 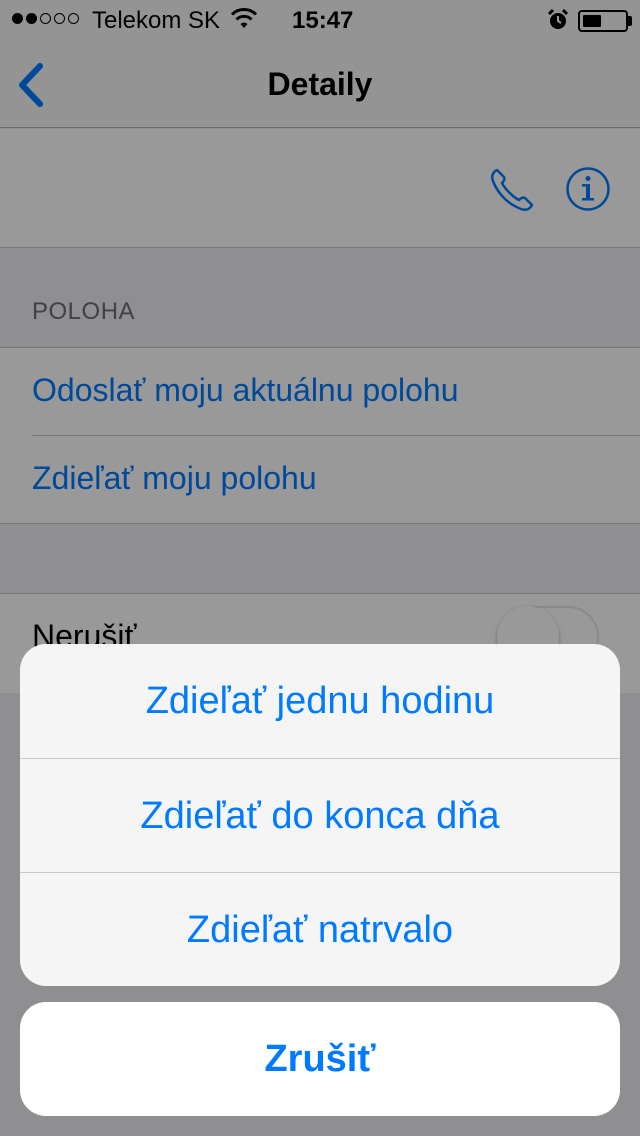 I want to click on cancel-button: Zrušiť, so click(x=320, y=1059).